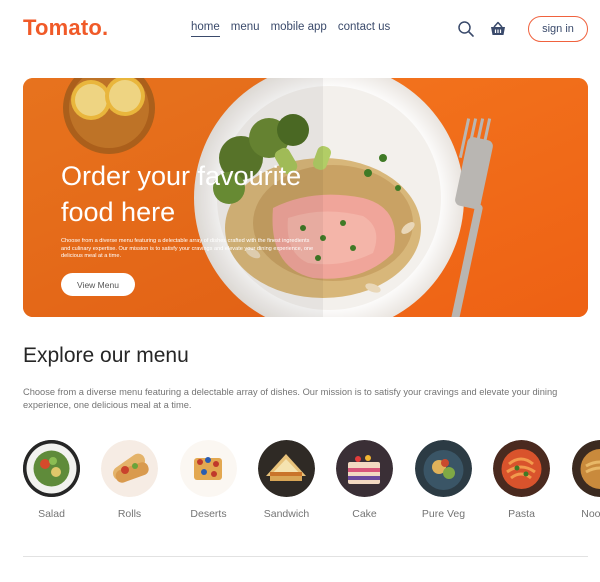 The height and width of the screenshot is (582, 600). What do you see at coordinates (129, 468) in the screenshot?
I see `rolls-image` at bounding box center [129, 468].